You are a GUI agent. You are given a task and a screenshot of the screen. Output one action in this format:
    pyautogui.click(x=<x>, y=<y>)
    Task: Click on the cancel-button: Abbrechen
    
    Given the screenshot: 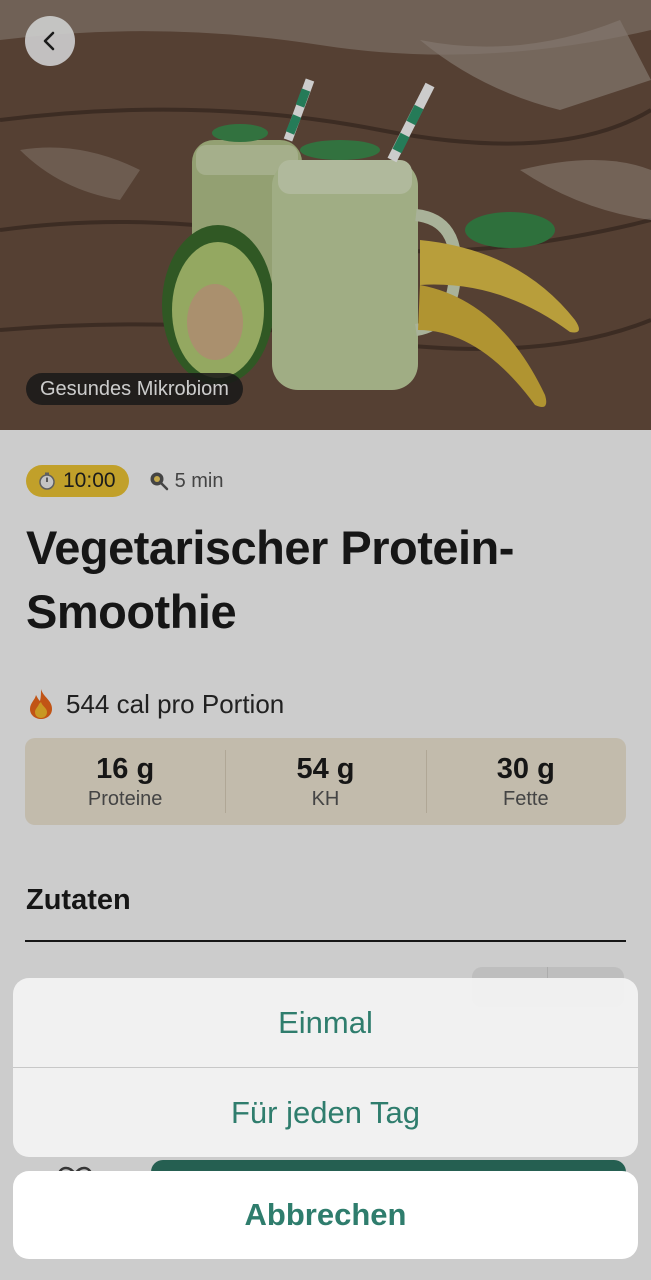 What is the action you would take?
    pyautogui.click(x=325, y=1215)
    